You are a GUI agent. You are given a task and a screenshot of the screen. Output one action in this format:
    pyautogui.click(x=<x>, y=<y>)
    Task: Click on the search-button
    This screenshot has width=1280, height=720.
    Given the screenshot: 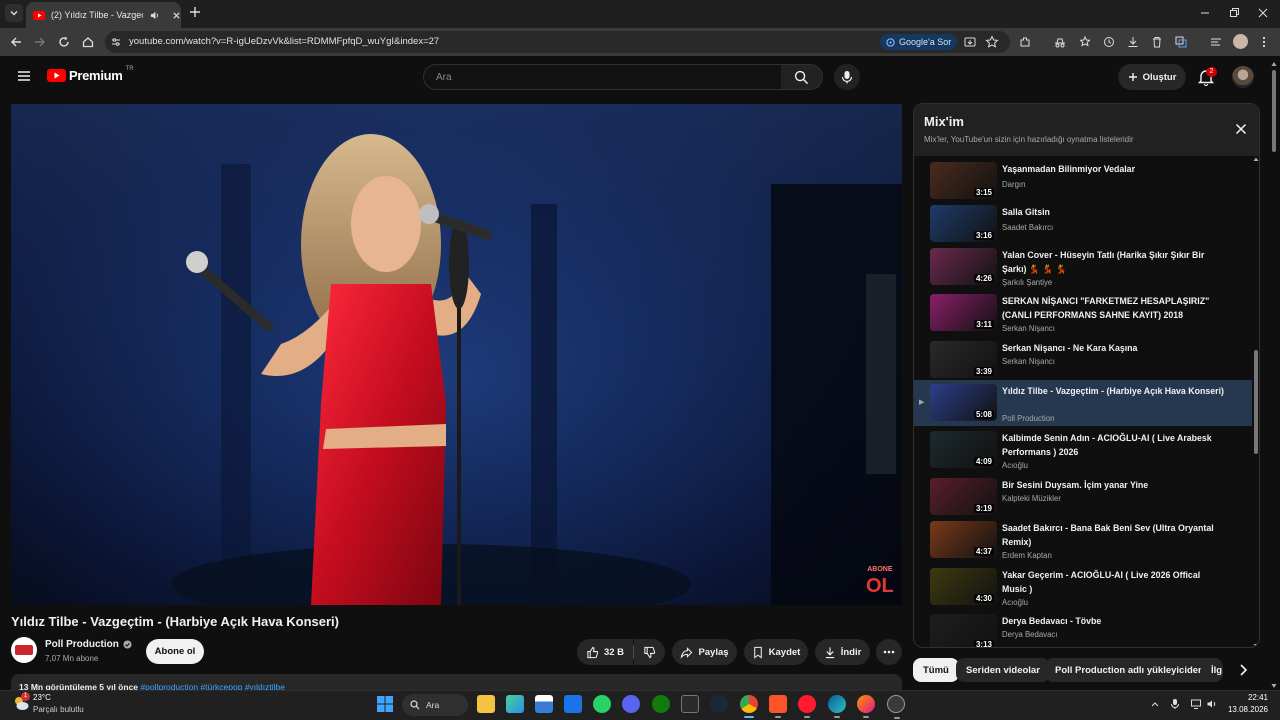 What is the action you would take?
    pyautogui.click(x=802, y=77)
    